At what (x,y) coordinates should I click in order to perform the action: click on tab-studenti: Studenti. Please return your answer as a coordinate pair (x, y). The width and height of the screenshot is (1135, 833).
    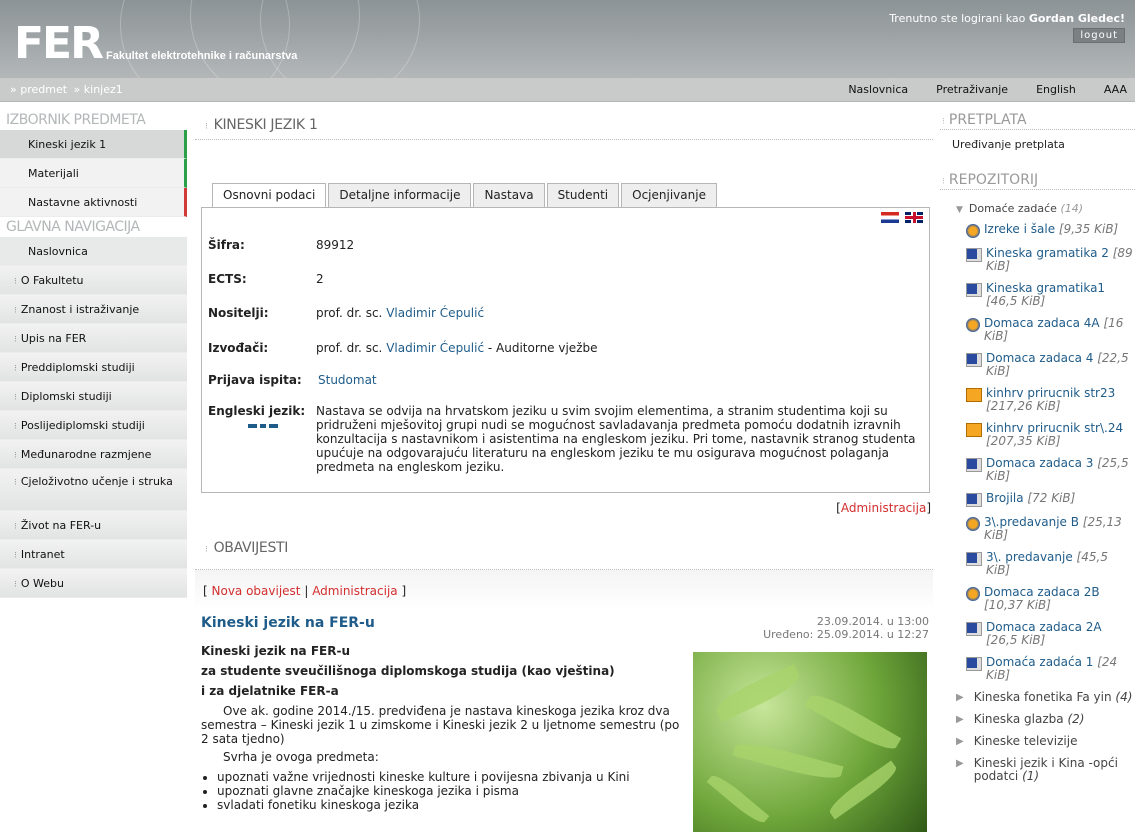
    Looking at the image, I should click on (583, 196).